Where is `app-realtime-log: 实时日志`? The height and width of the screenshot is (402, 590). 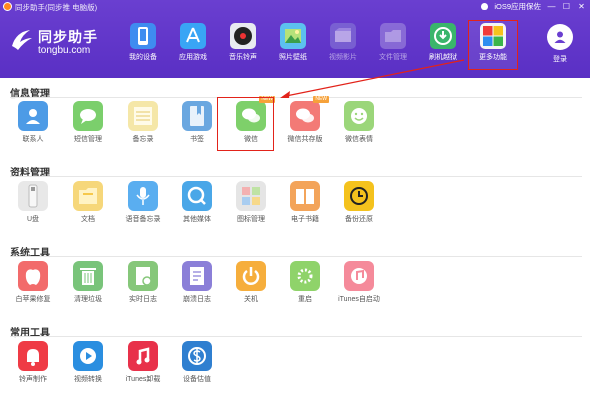
app-realtime-log: 实时日志 is located at coordinates (143, 282).